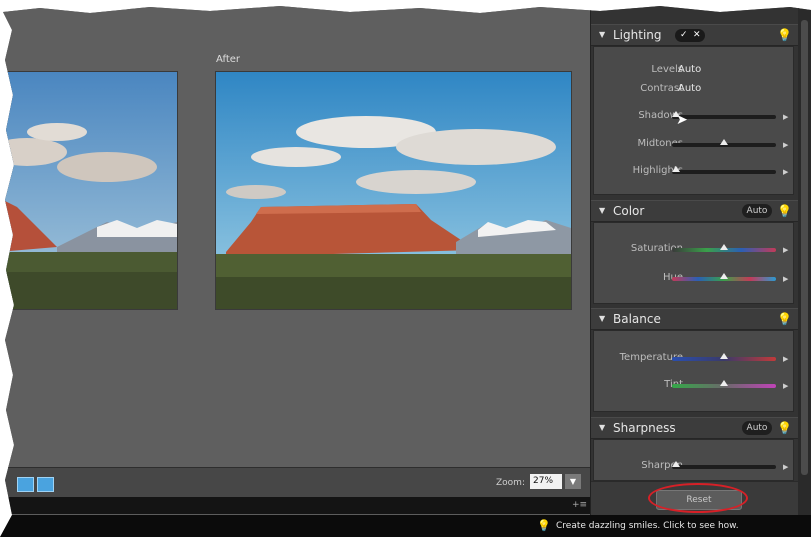 The height and width of the screenshot is (537, 811). What do you see at coordinates (785, 145) in the screenshot?
I see `midtones-arrow-icon: ▶` at bounding box center [785, 145].